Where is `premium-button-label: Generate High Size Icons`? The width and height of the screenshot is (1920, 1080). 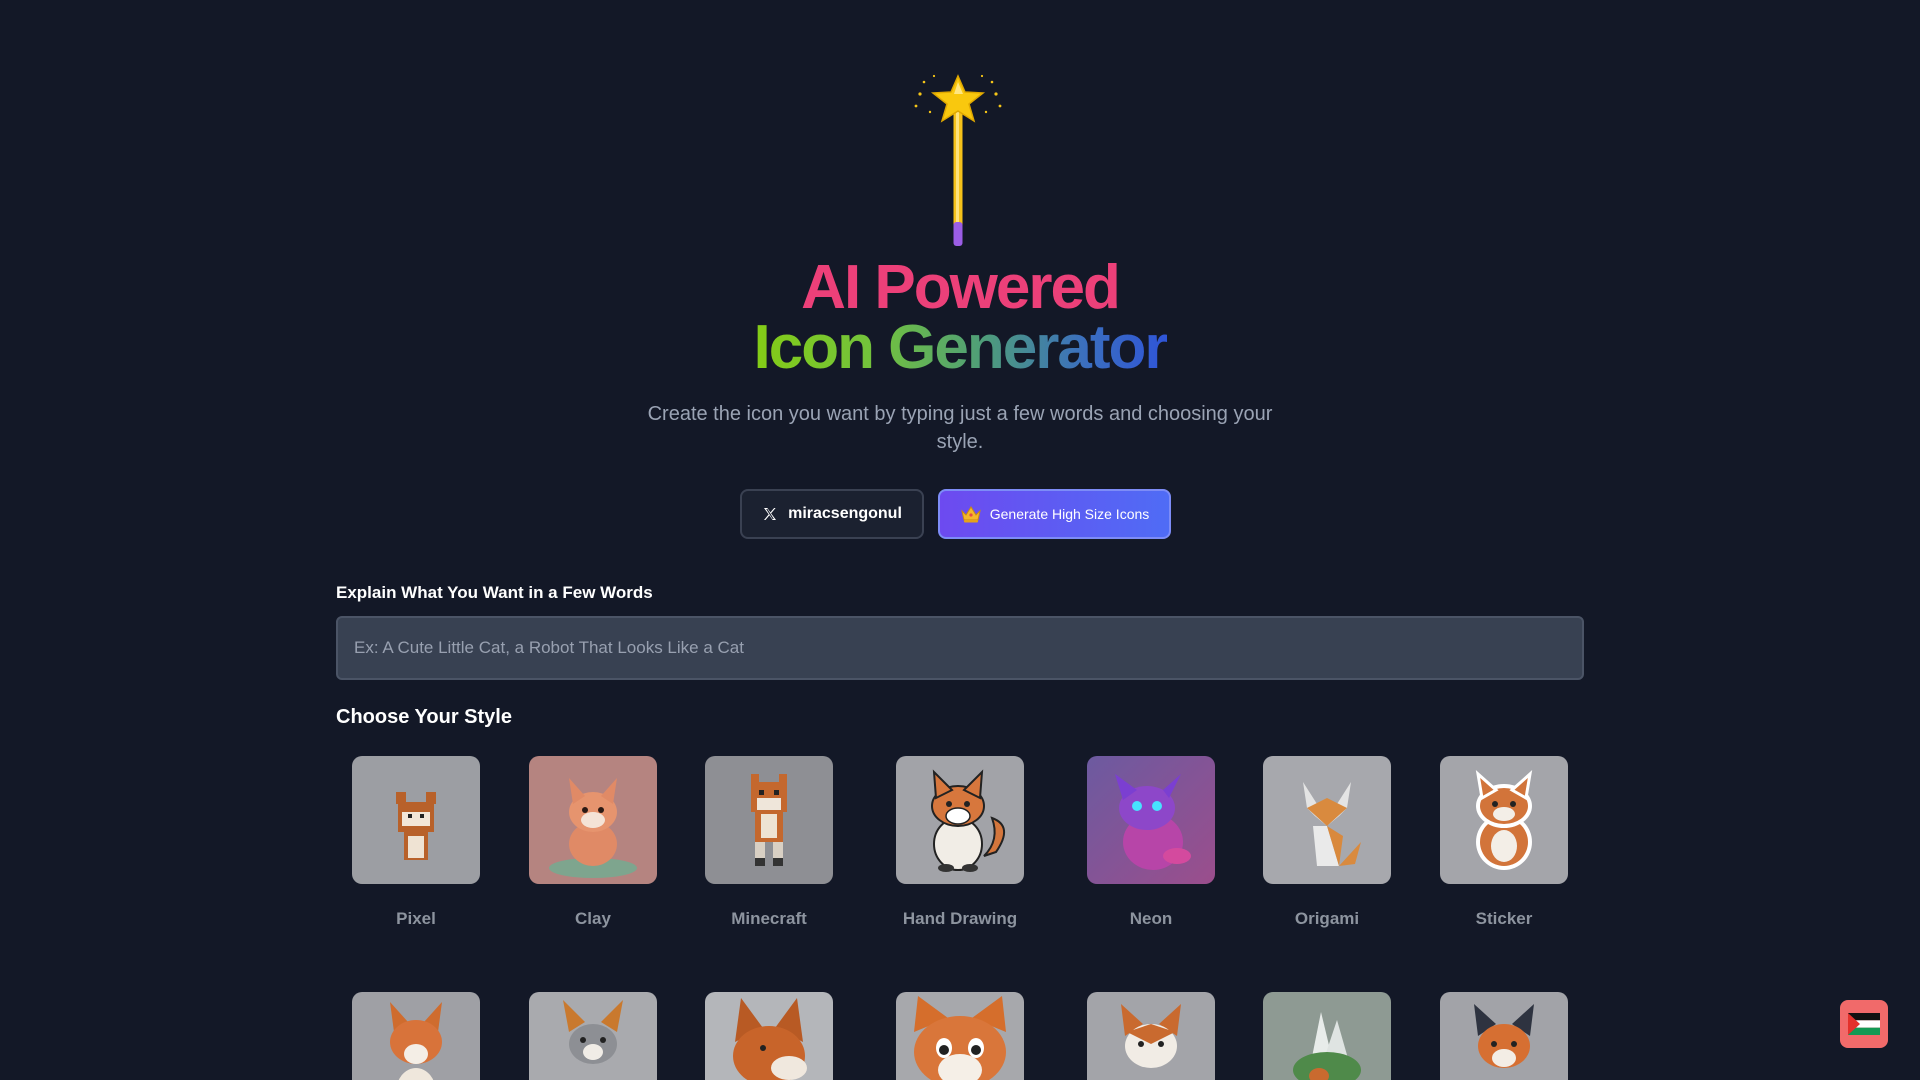 premium-button-label: Generate High Size Icons is located at coordinates (1069, 514).